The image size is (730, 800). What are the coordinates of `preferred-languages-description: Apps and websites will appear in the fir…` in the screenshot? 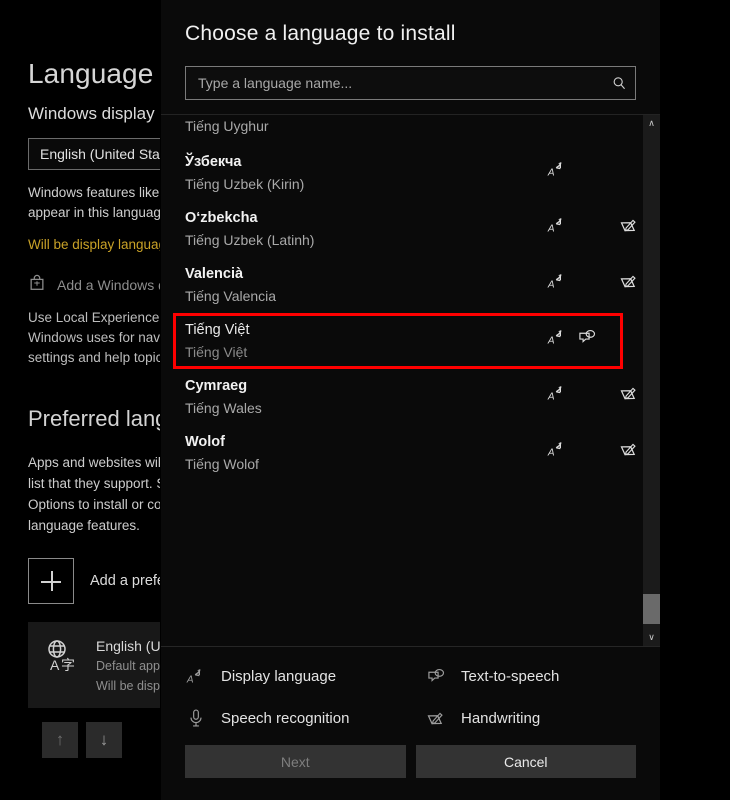 It's located at (101, 494).